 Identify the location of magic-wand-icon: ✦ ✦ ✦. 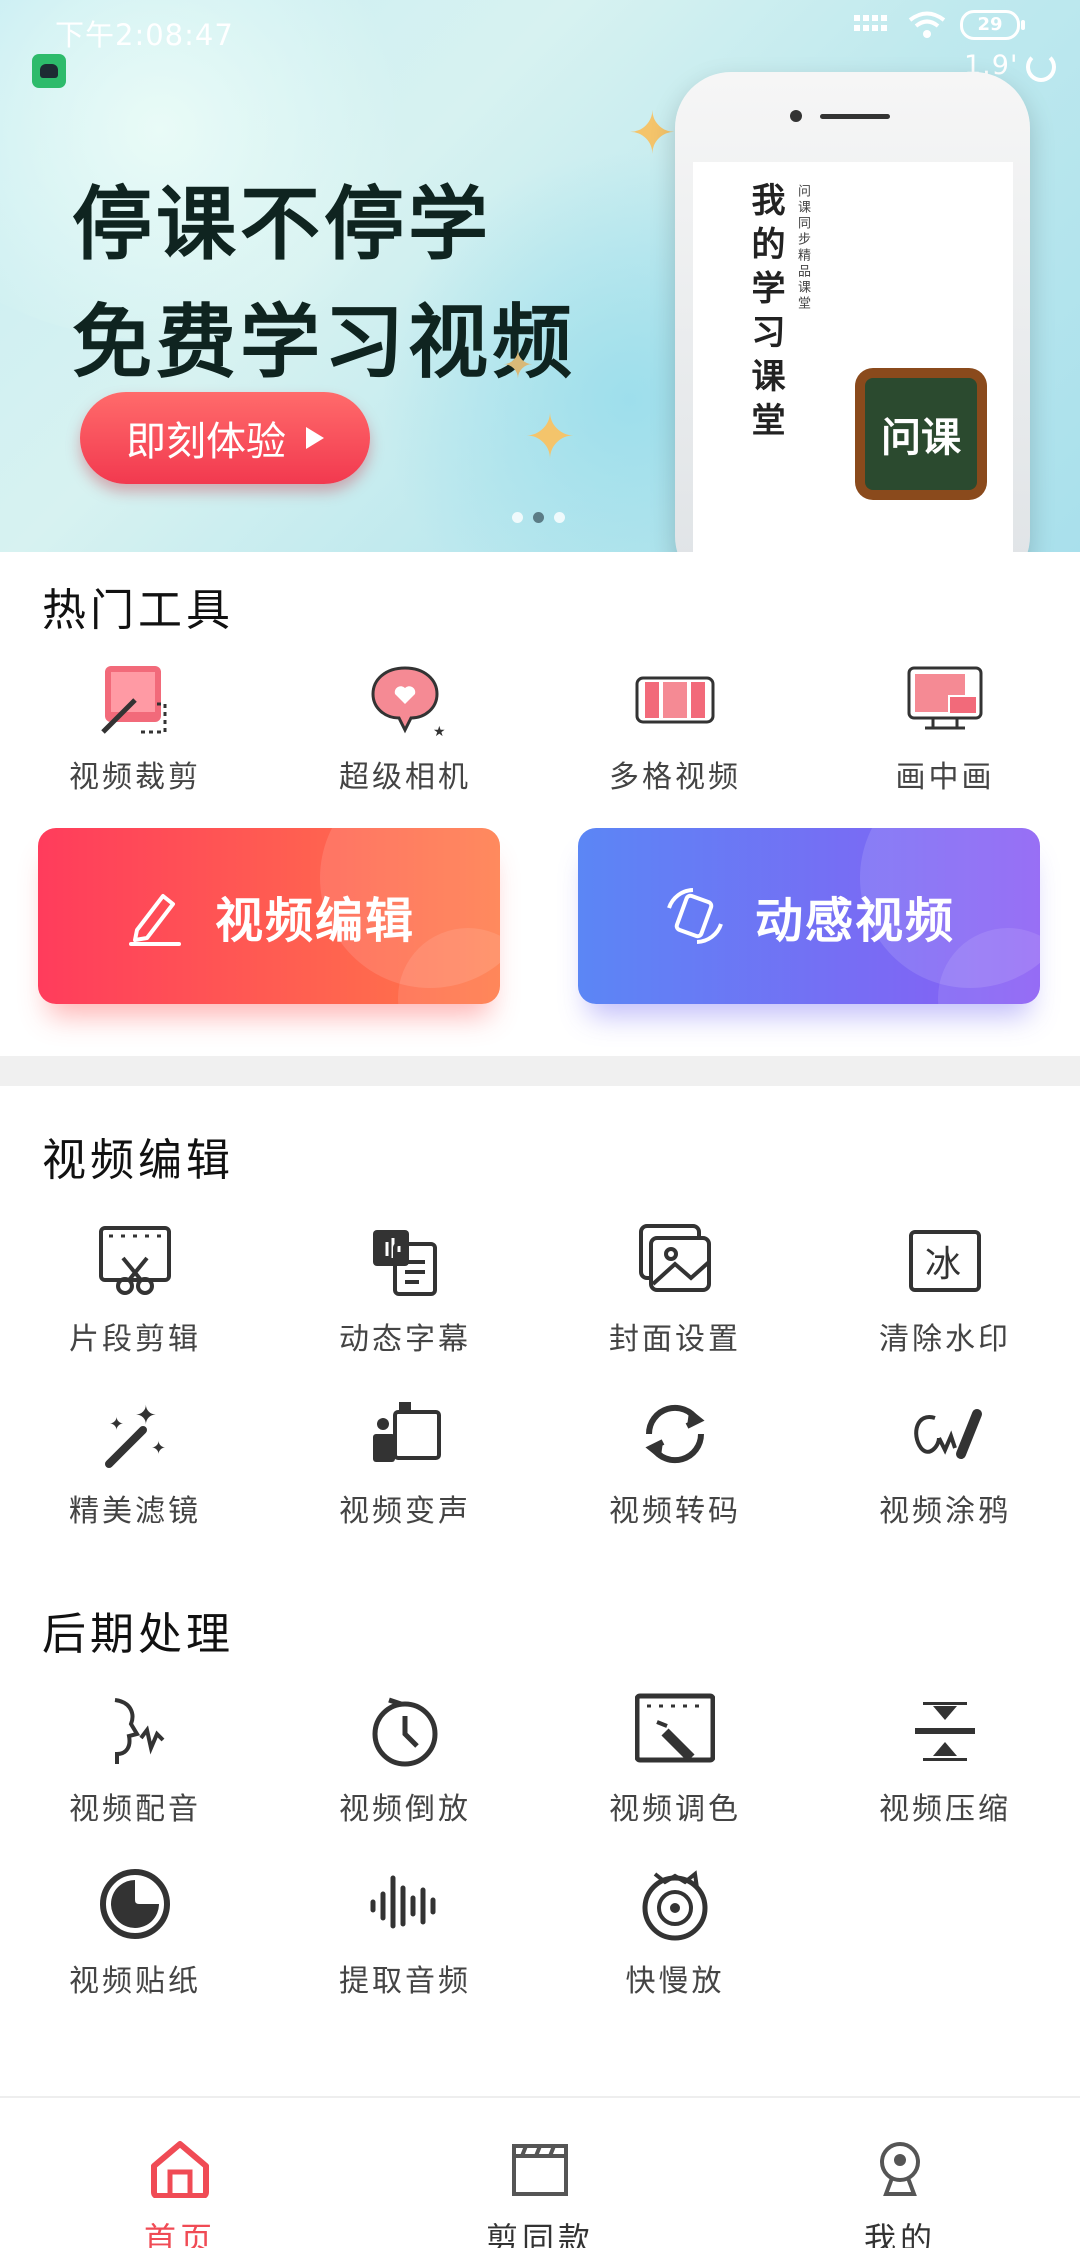
(135, 1434).